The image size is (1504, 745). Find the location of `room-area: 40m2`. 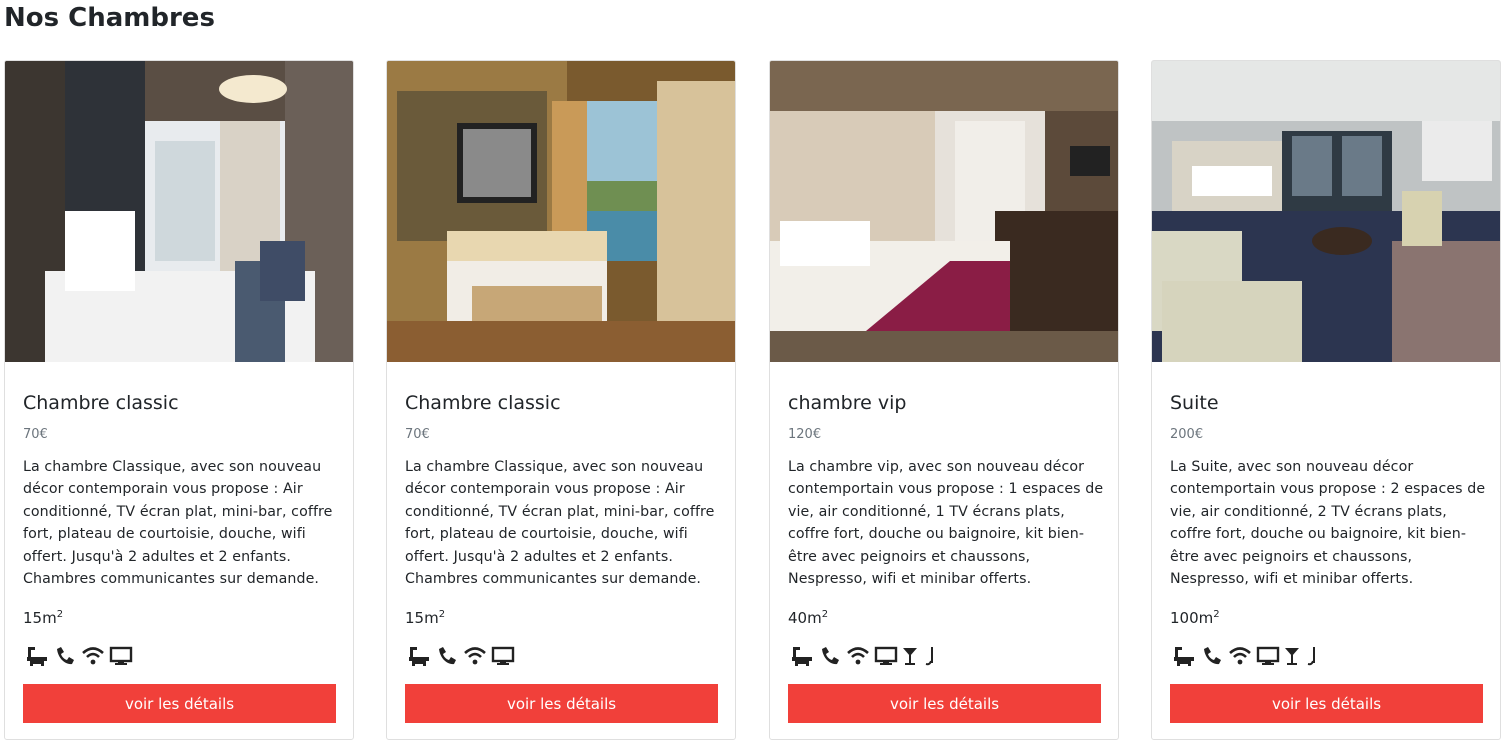

room-area: 40m2 is located at coordinates (808, 616).